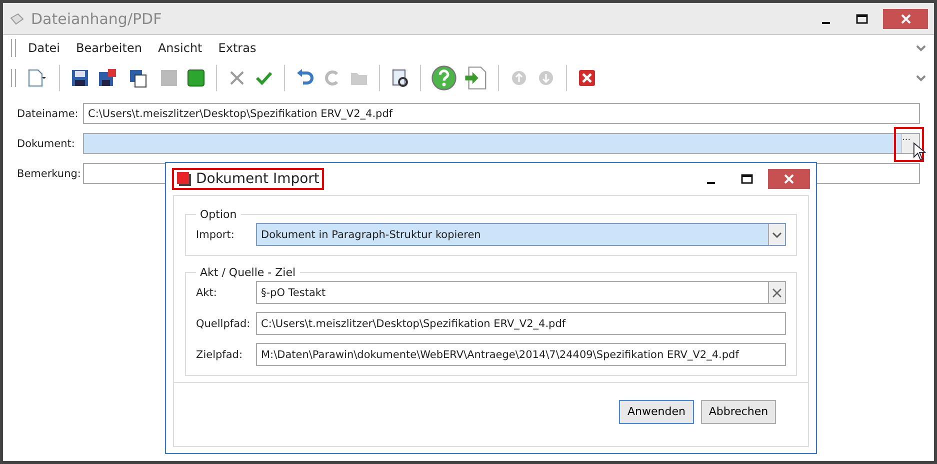  I want to click on group-title: Akt / Quelle - Ziel, so click(248, 272).